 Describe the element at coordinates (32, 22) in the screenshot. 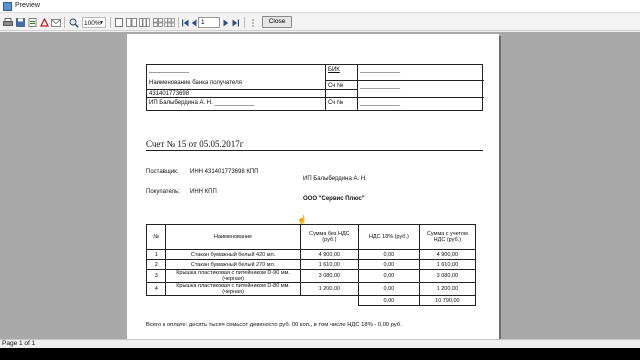

I see `export-icon` at that location.